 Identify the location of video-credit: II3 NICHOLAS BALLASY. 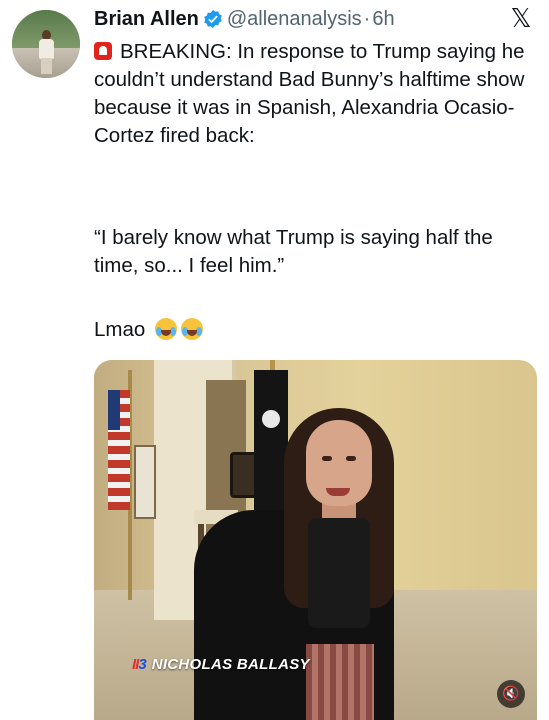
(221, 664).